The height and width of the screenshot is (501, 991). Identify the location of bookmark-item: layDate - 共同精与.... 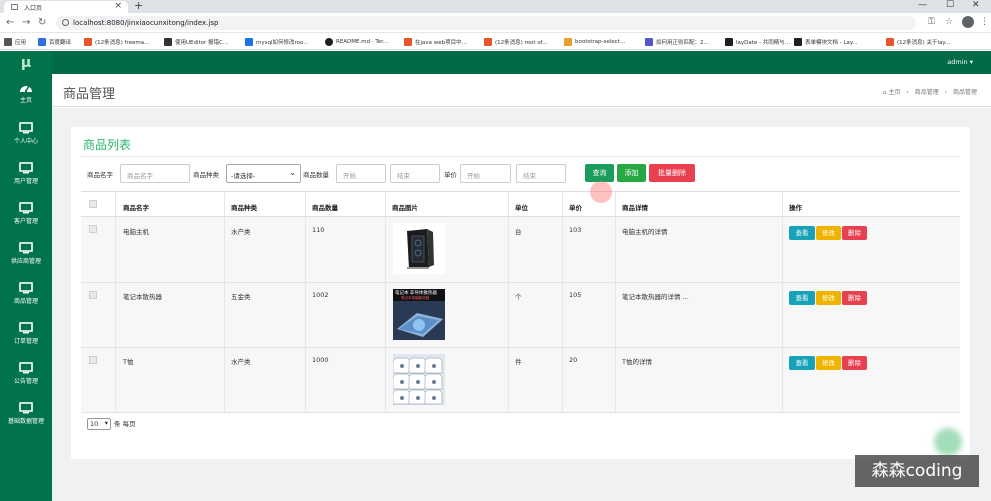
(757, 42).